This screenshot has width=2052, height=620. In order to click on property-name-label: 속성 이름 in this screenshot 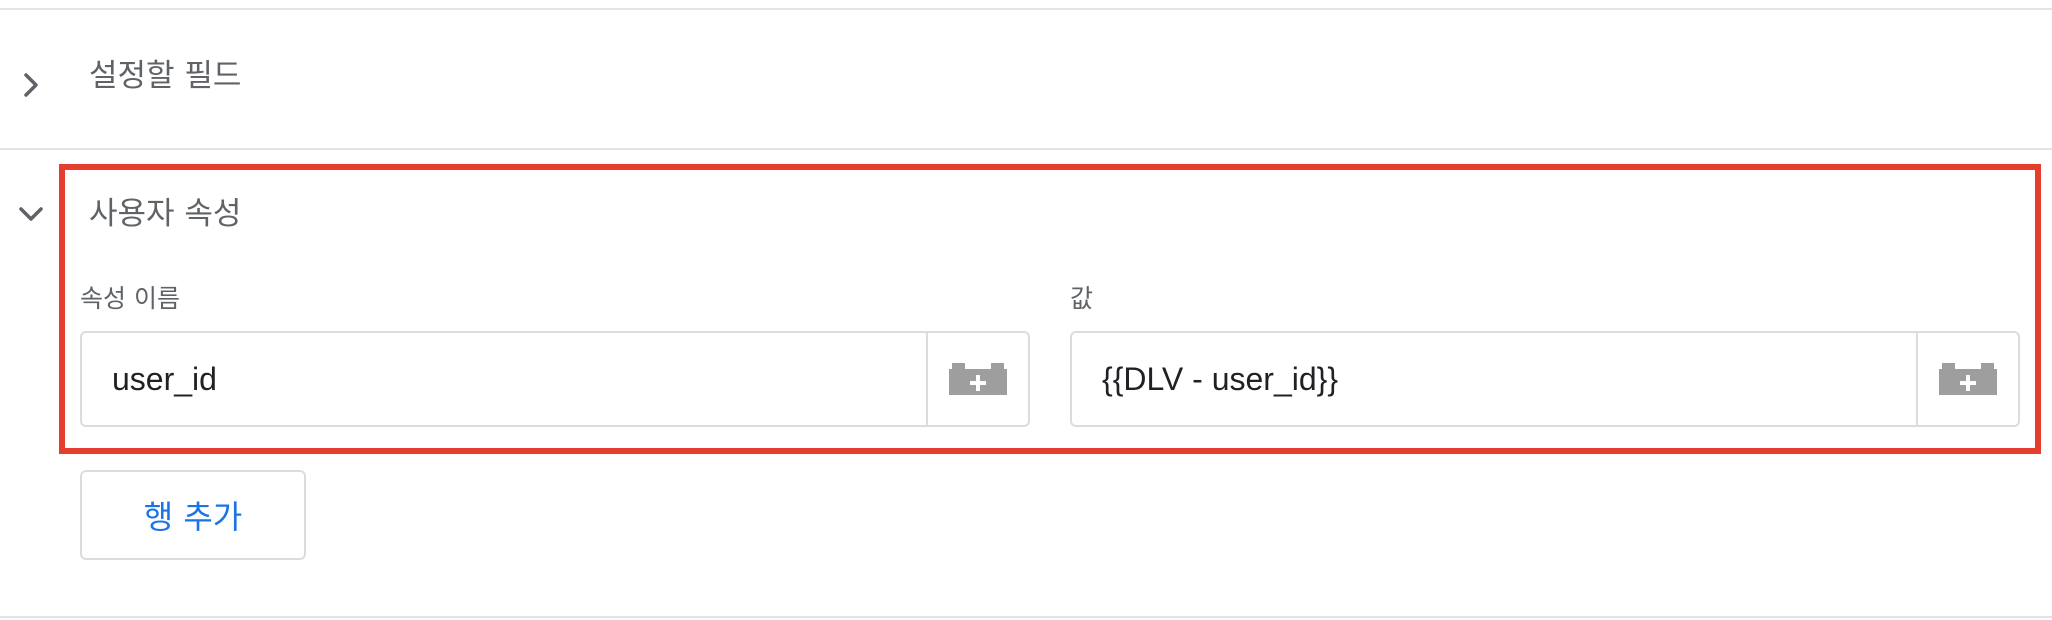, I will do `click(130, 298)`.